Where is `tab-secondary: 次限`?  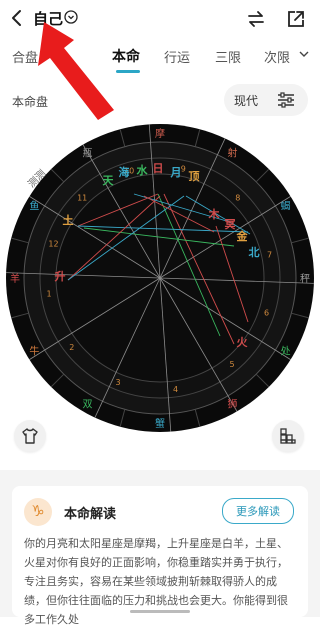
tab-secondary: 次限 is located at coordinates (277, 56).